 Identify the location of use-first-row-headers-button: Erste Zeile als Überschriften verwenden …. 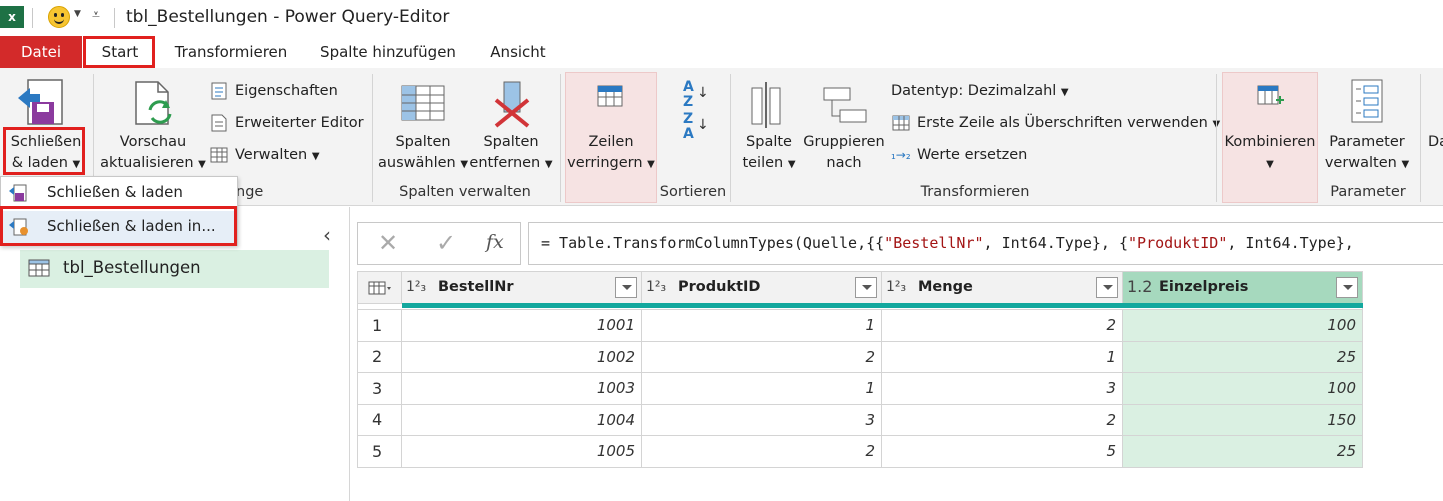
(1055, 123).